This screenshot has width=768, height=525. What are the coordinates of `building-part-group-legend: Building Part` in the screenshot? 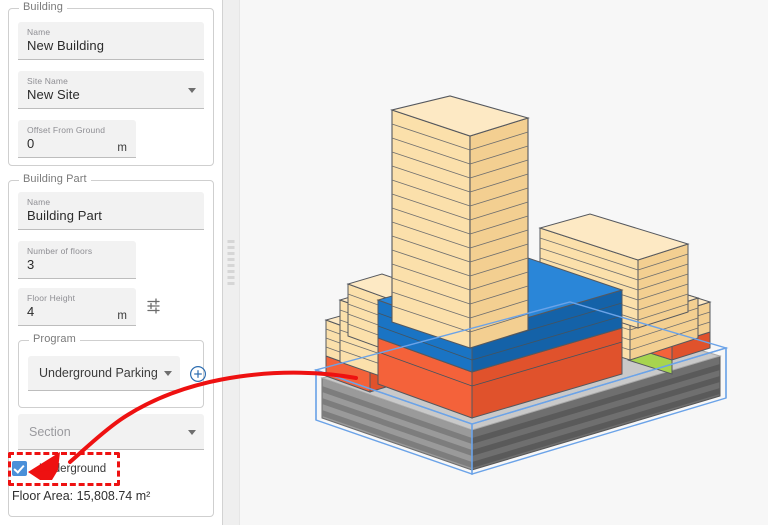 It's located at (55, 179).